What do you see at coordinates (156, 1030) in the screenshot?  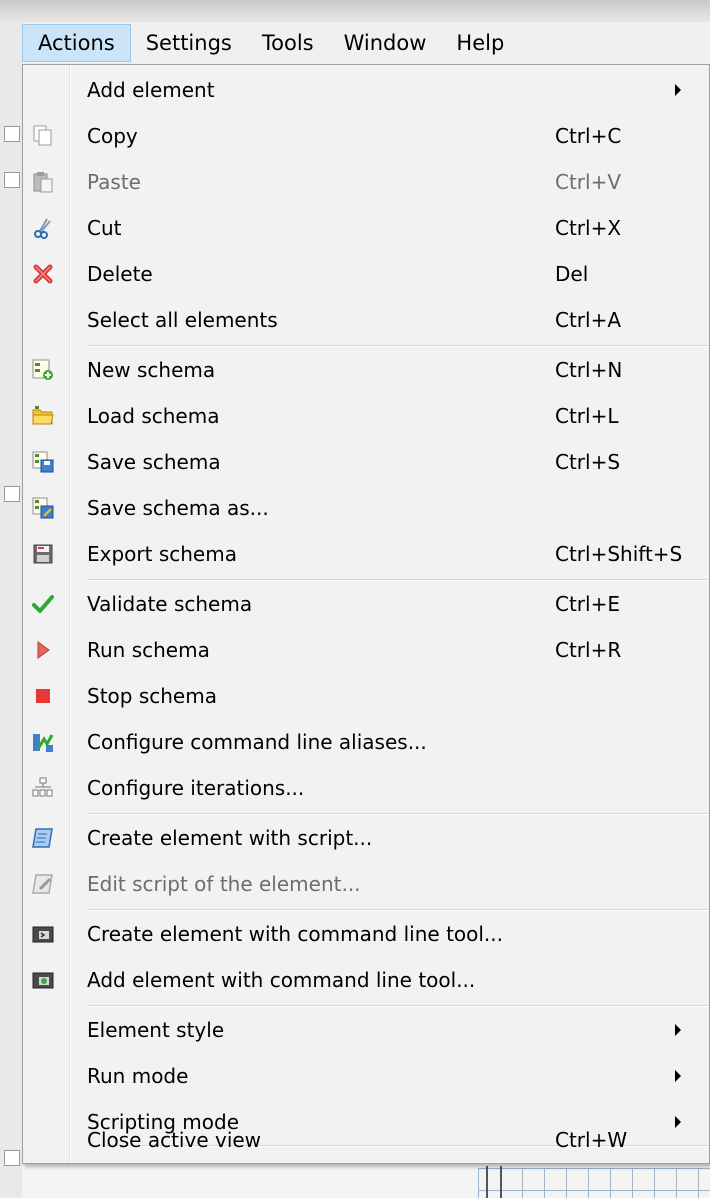 I see `menu-item-label: Element style` at bounding box center [156, 1030].